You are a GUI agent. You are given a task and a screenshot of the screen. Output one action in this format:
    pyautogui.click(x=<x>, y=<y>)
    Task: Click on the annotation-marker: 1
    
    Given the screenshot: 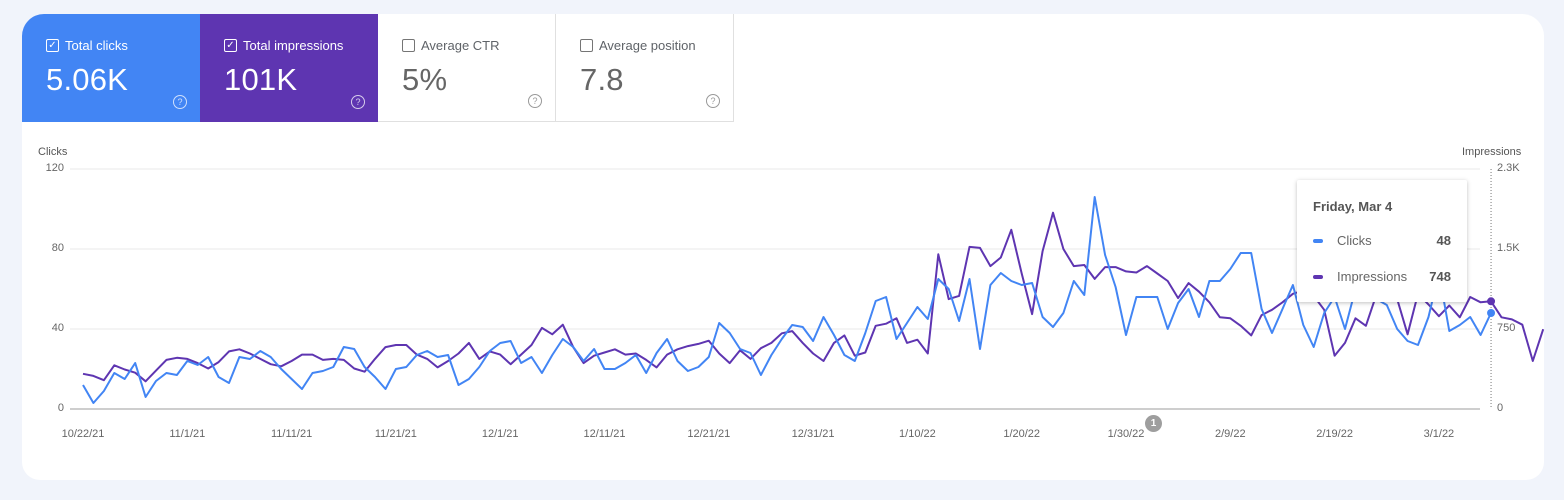 What is the action you would take?
    pyautogui.click(x=1153, y=423)
    